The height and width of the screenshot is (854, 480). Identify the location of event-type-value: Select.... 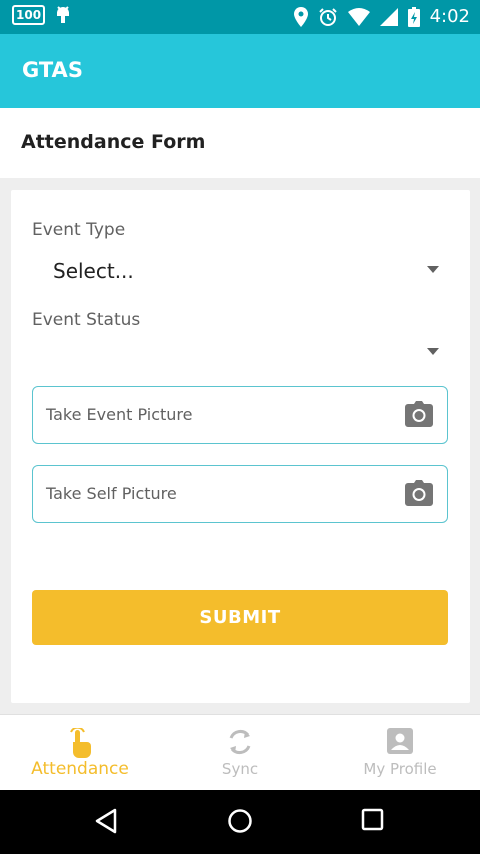
(93, 271).